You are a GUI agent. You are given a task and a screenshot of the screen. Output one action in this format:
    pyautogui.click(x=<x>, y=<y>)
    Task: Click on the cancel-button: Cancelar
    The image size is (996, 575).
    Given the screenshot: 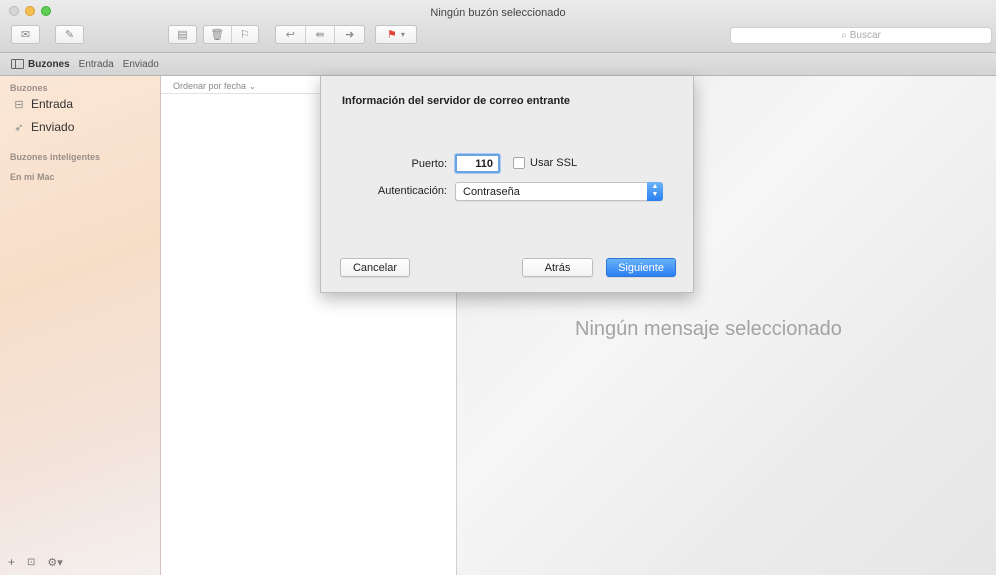 What is the action you would take?
    pyautogui.click(x=375, y=267)
    